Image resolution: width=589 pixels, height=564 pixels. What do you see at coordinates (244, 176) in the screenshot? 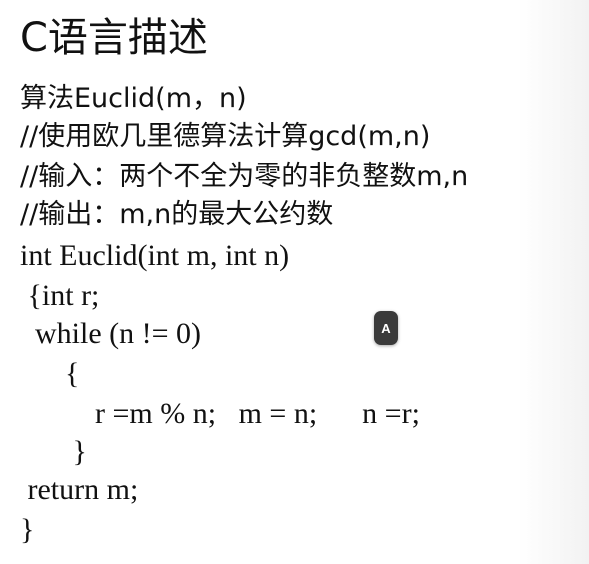
I see `comment-input-line: //输入：两个不全为零的非负整数m,n` at bounding box center [244, 176].